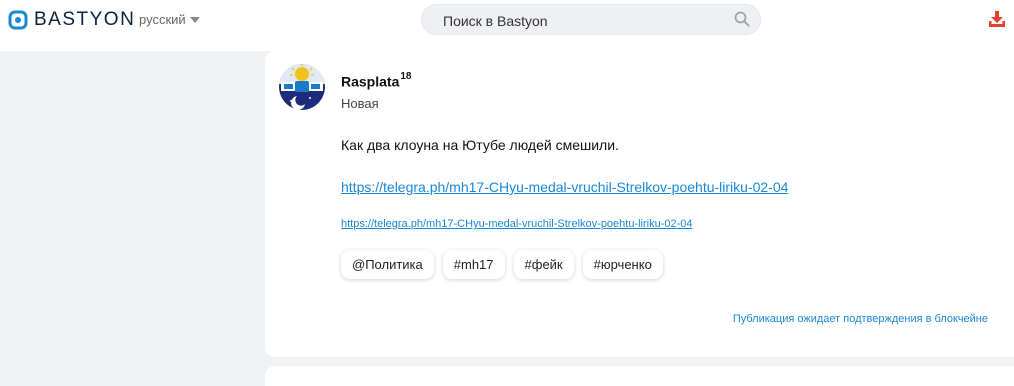  What do you see at coordinates (543, 264) in the screenshot?
I see `tag-fake: #фейк` at bounding box center [543, 264].